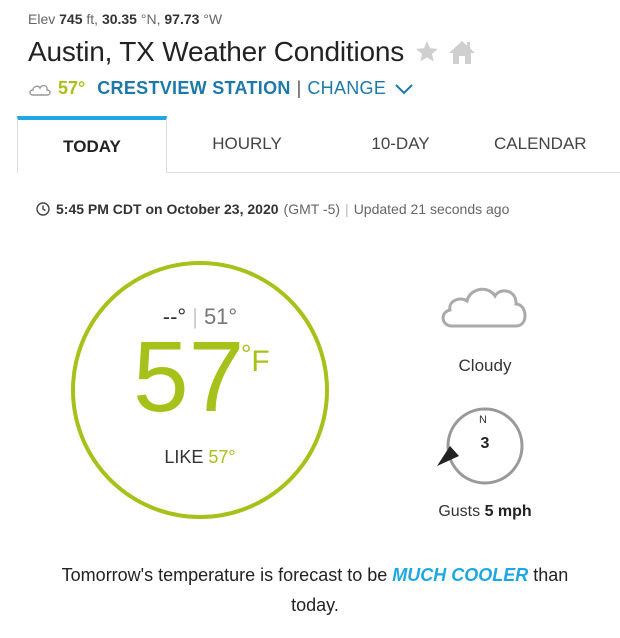 This screenshot has height=638, width=620. I want to click on longitude-unit: °W, so click(213, 19).